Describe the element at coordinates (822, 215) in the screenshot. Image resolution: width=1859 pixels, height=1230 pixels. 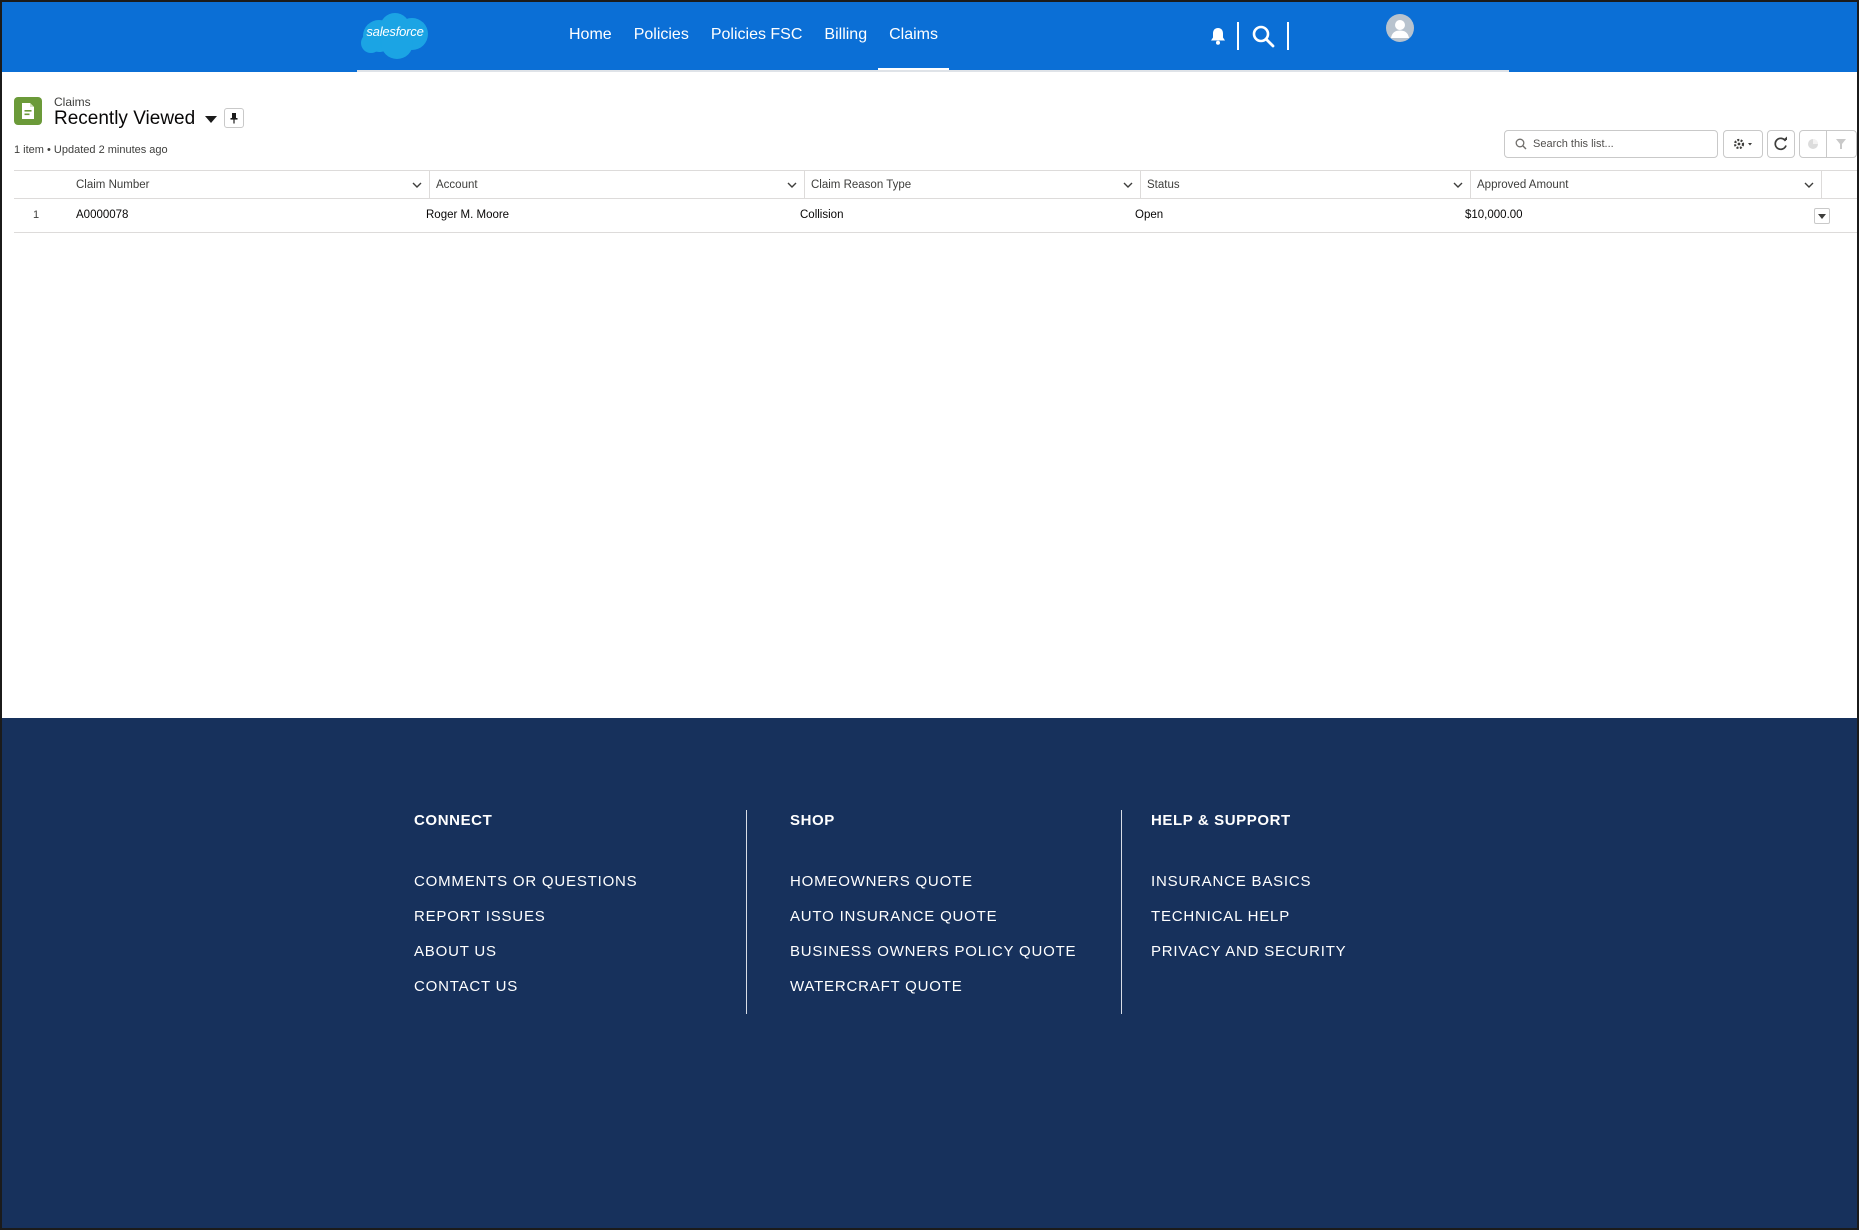
I see `cell-claim-reason-type: Collision` at that location.